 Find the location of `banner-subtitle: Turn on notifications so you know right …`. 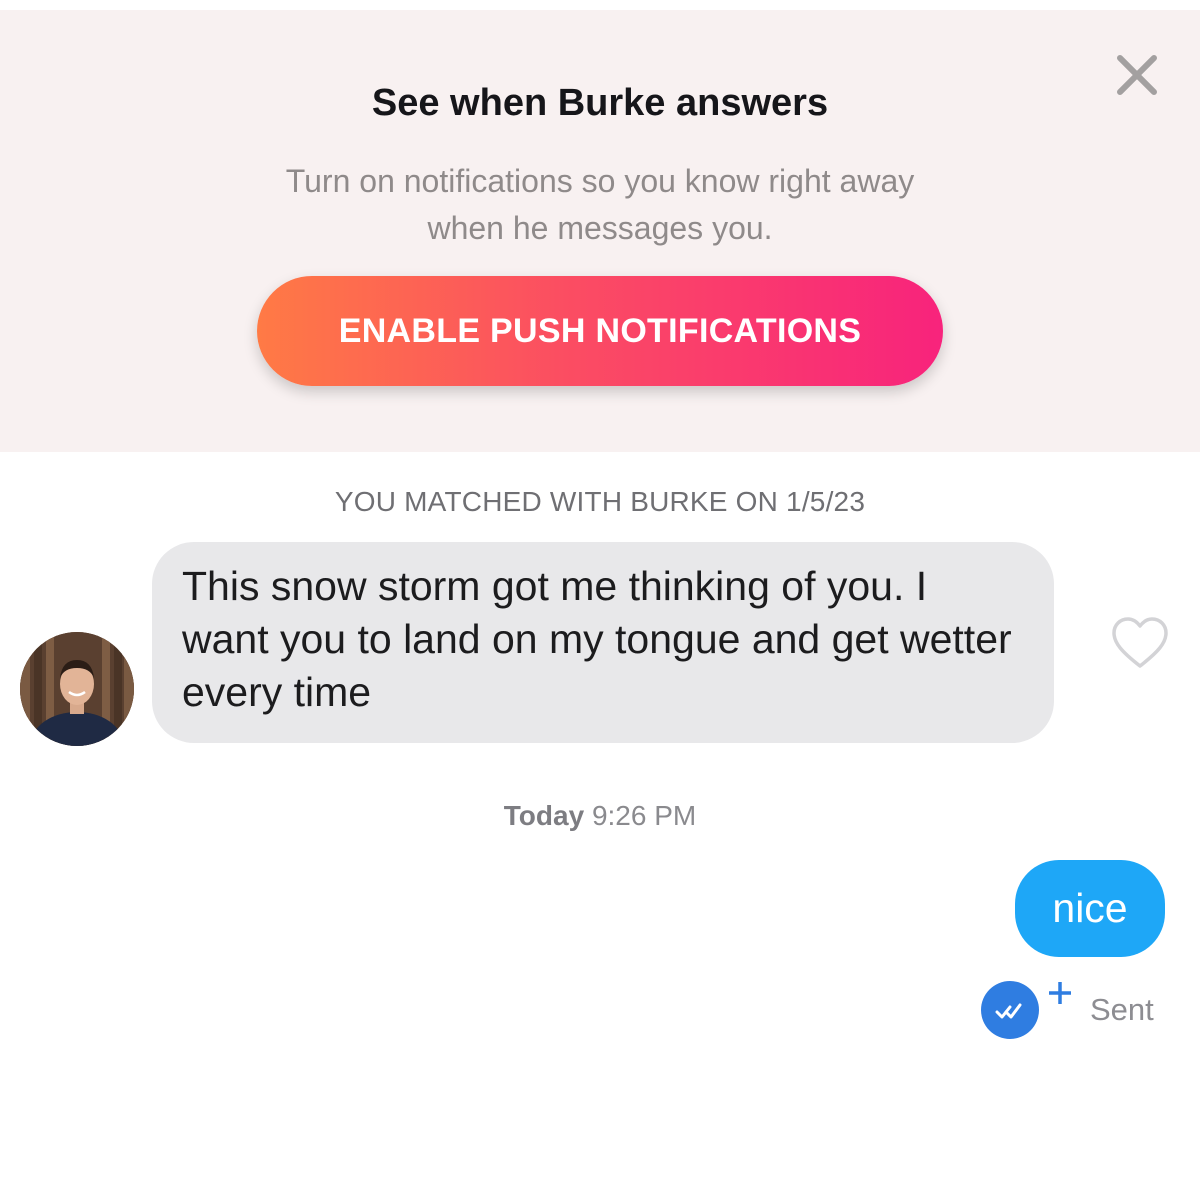

banner-subtitle: Turn on notifications so you know right … is located at coordinates (600, 204).